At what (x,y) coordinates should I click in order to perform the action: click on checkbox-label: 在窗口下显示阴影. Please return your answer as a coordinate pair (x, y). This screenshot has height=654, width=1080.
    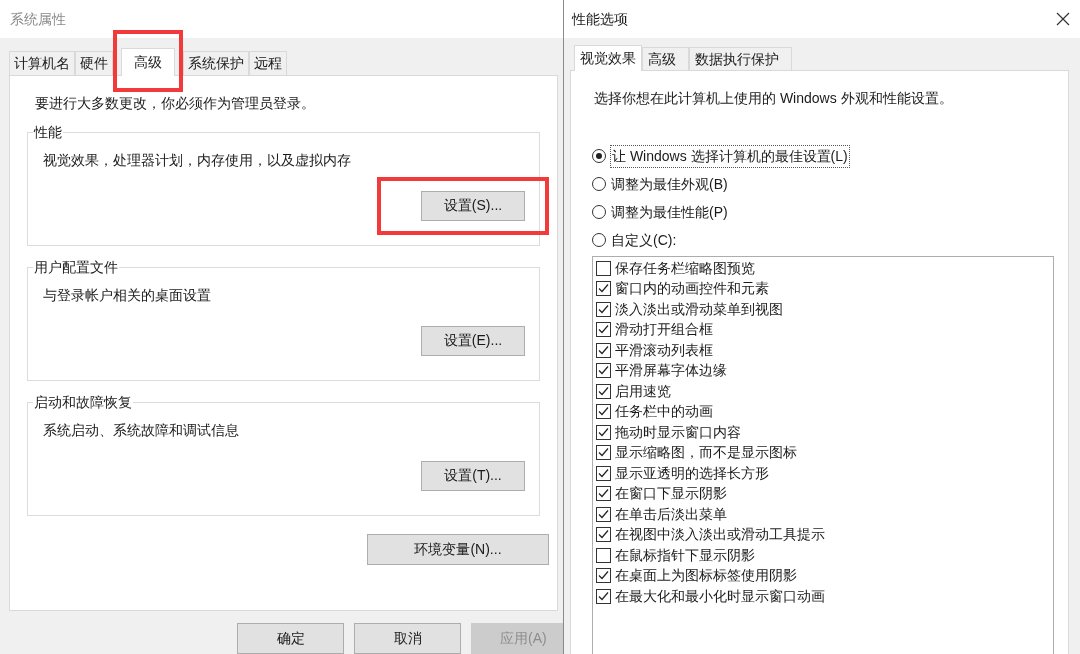
    Looking at the image, I should click on (671, 494).